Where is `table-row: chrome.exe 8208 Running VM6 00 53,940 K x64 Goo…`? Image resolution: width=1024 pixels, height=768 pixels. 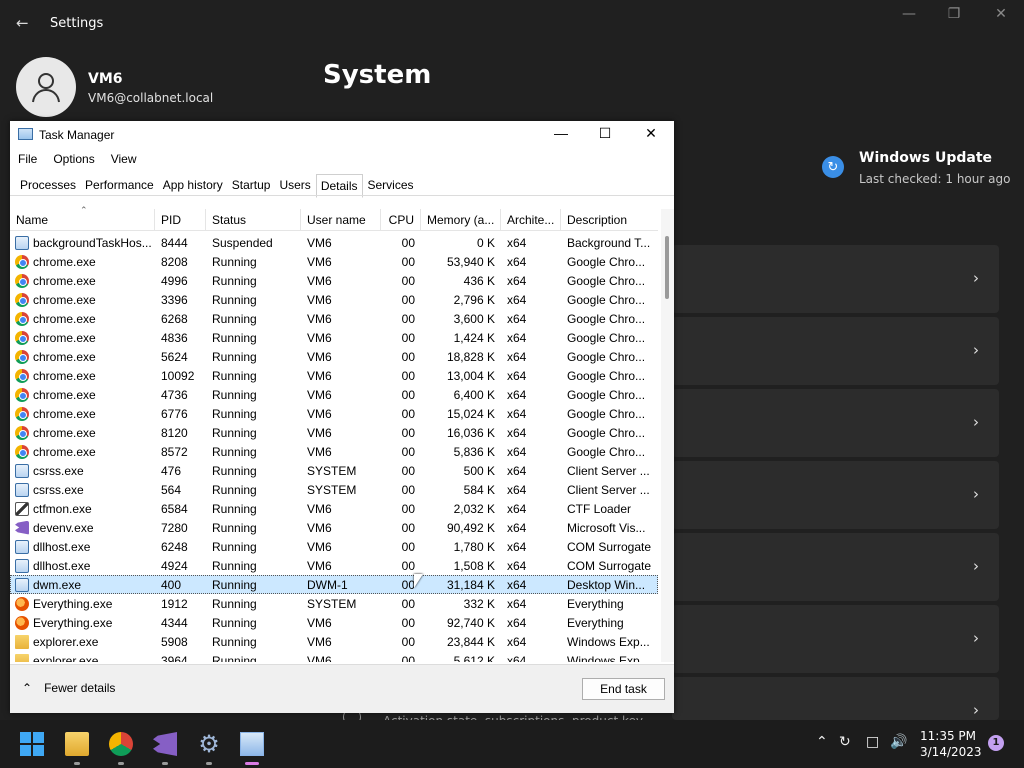 table-row: chrome.exe 8208 Running VM6 00 53,940 K x64 Goo… is located at coordinates (334, 261).